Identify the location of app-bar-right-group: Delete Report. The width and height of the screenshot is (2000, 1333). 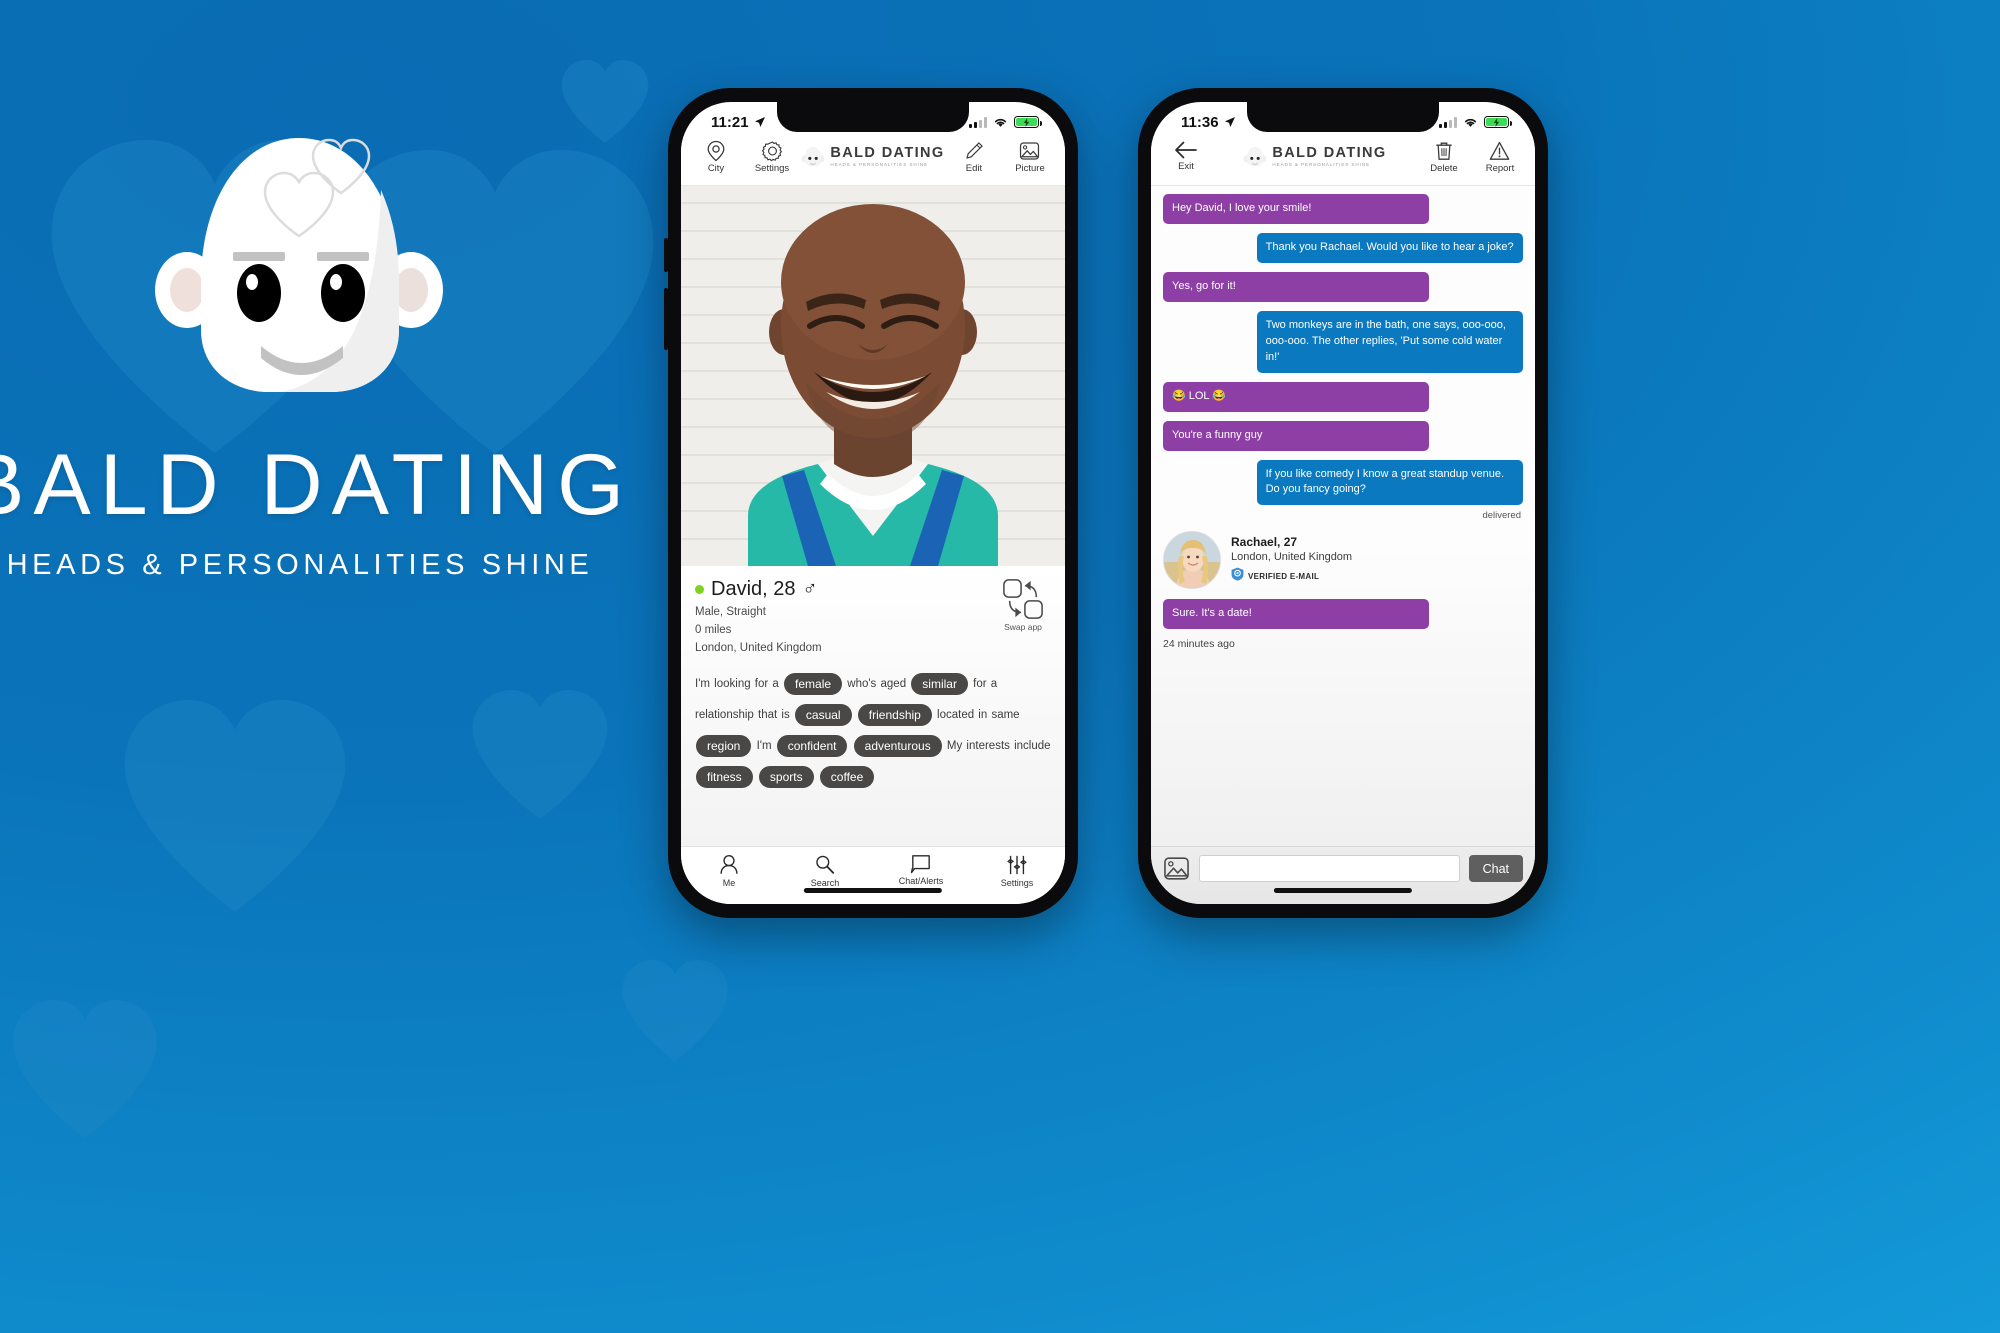
(1472, 157).